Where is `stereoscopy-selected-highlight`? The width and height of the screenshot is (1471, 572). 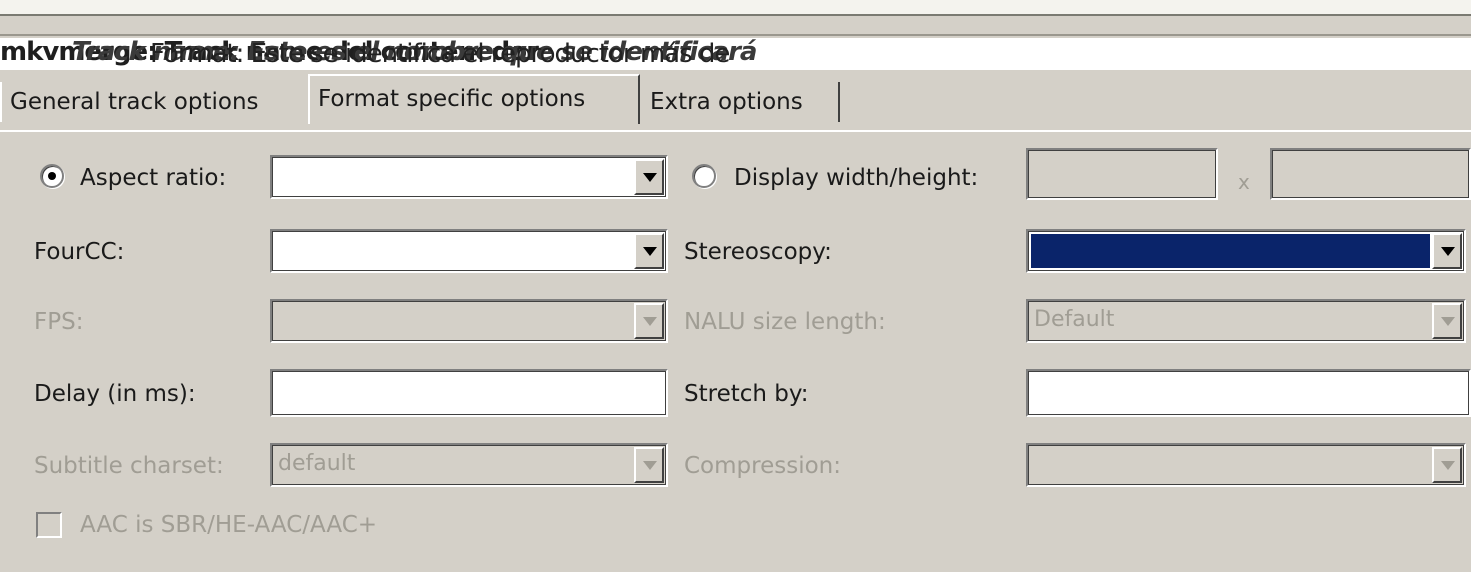 stereoscopy-selected-highlight is located at coordinates (1230, 251).